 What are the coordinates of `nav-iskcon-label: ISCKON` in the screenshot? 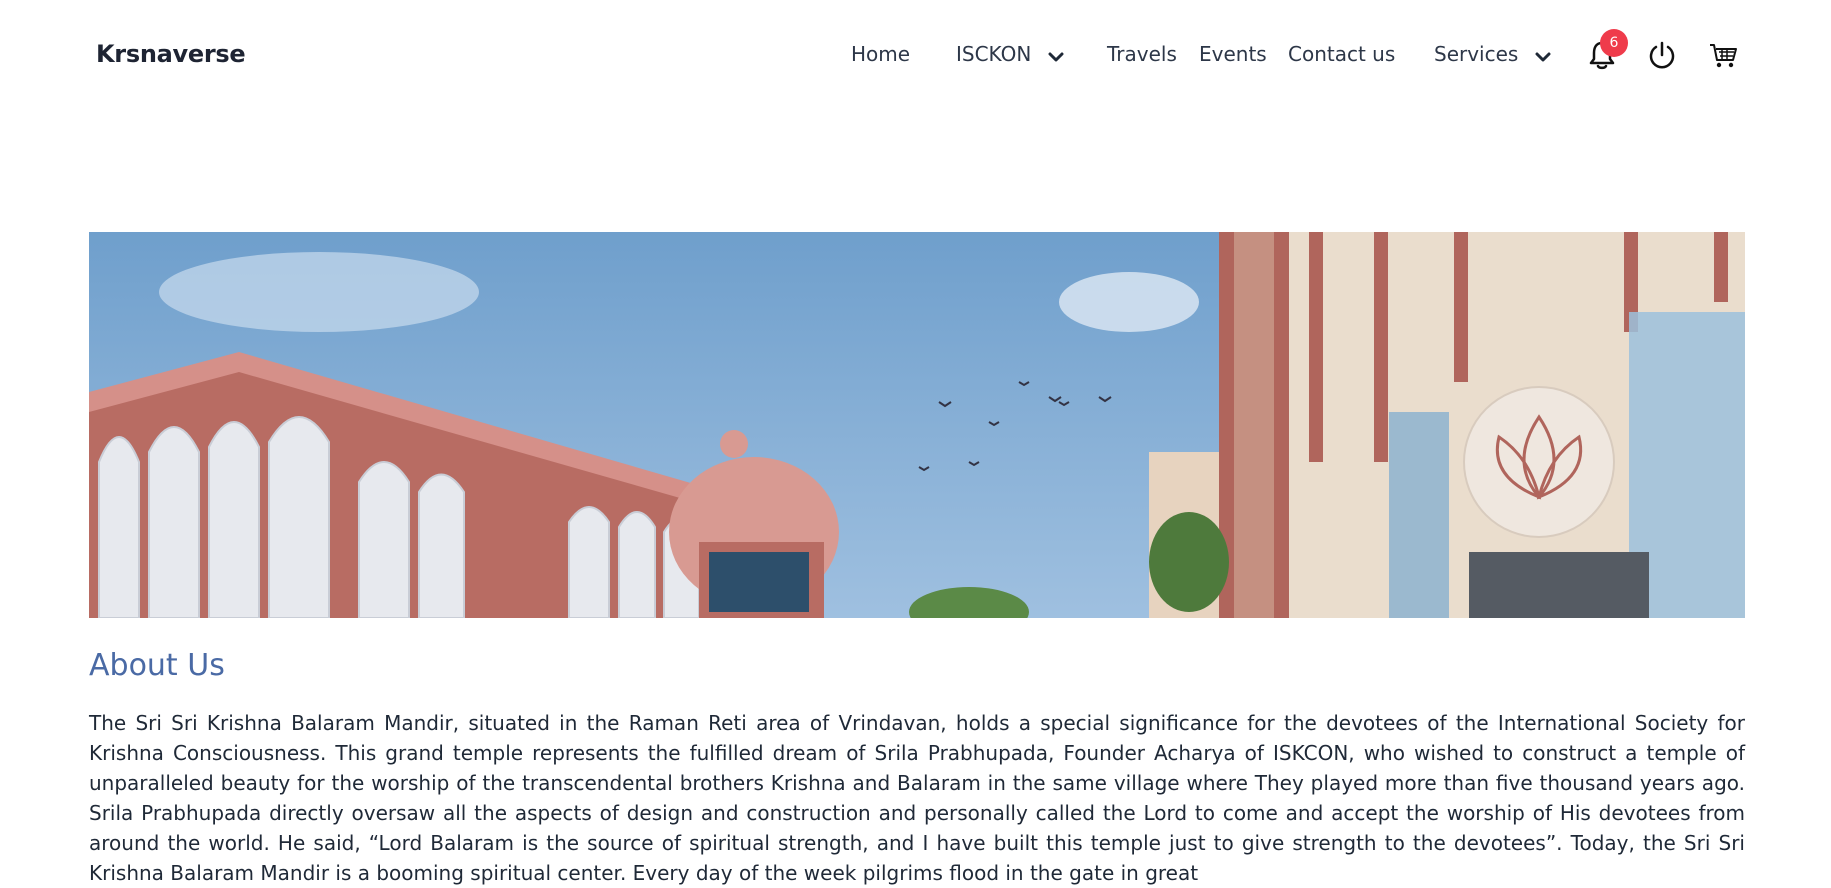 It's located at (994, 54).